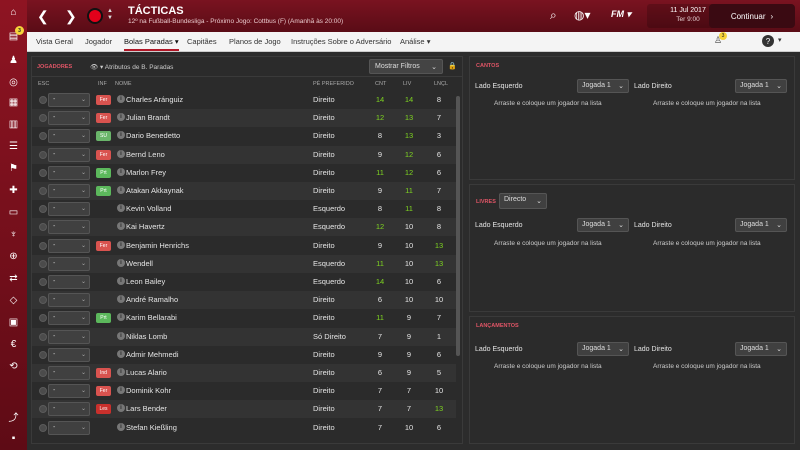 This screenshot has width=800, height=450. Describe the element at coordinates (110, 15) in the screenshot. I see `club-switch-icon: ▲ ▼` at that location.